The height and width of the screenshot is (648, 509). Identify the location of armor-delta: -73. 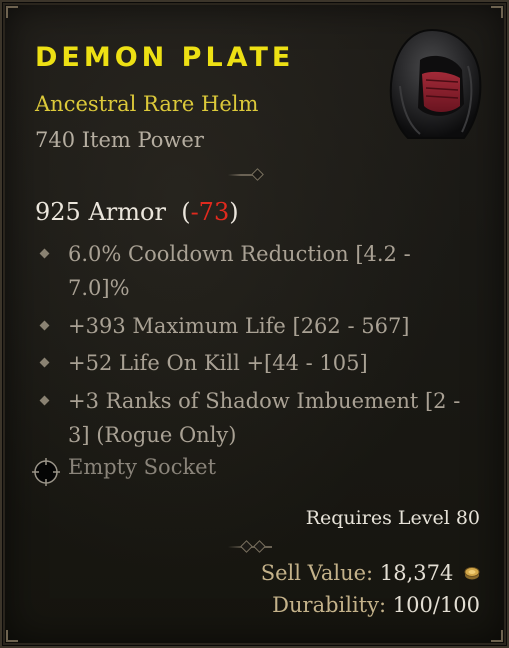
(210, 212).